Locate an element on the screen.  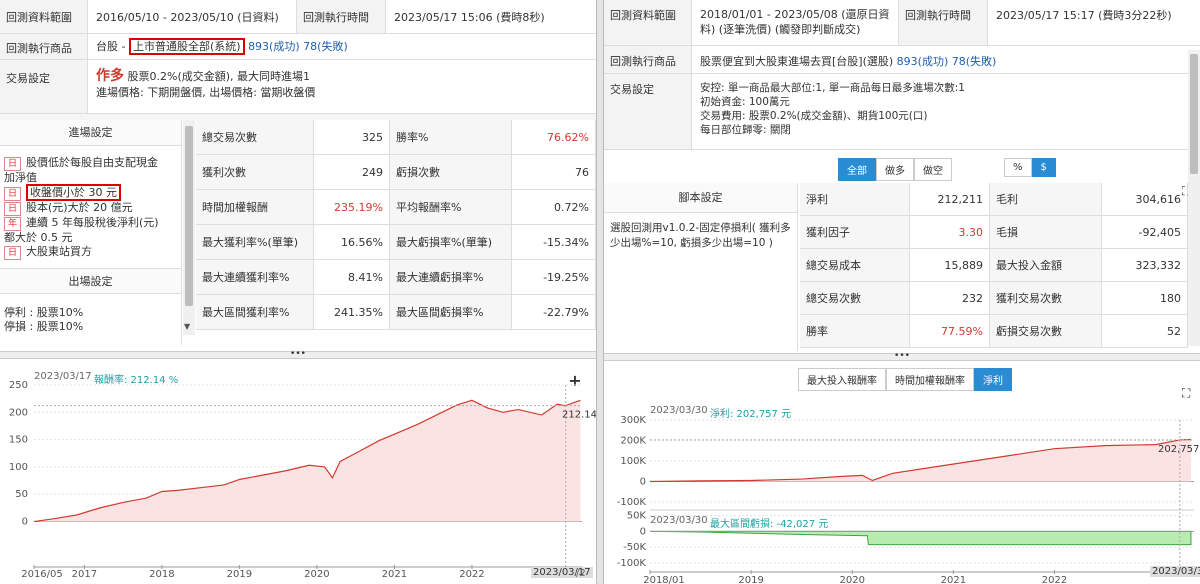
left-x-end: /2 is located at coordinates (581, 573).